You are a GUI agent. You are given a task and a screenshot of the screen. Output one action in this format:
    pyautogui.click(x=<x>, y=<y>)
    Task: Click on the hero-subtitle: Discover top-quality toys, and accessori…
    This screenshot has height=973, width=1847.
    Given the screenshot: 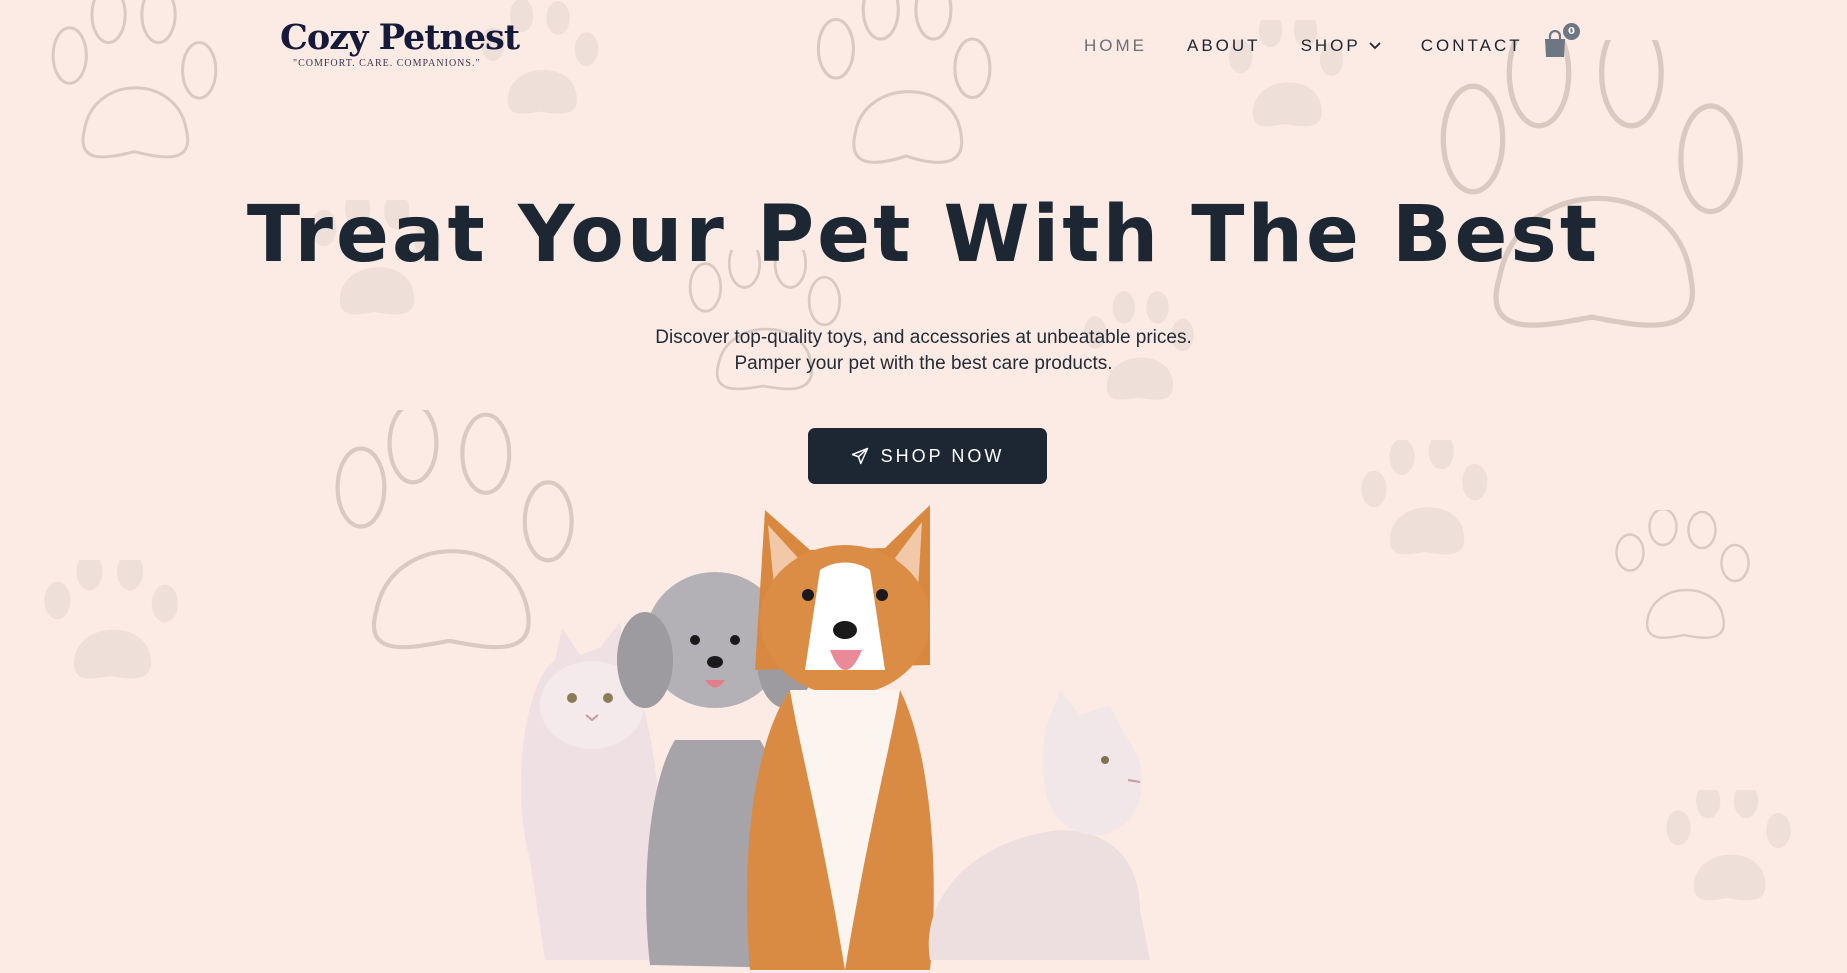 What is the action you would take?
    pyautogui.click(x=923, y=351)
    